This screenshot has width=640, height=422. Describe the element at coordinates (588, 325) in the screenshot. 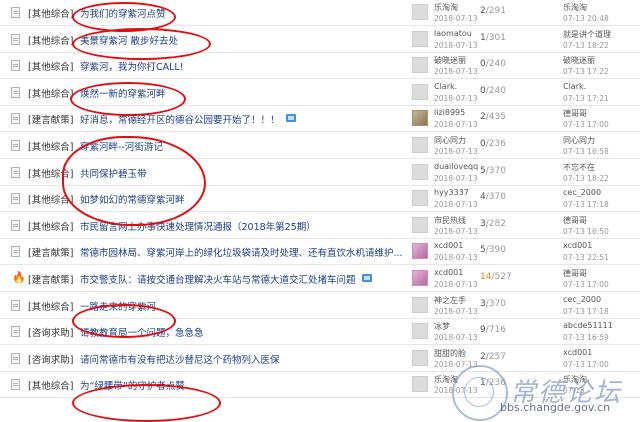

I see `last-reply-user: abcde51111` at that location.